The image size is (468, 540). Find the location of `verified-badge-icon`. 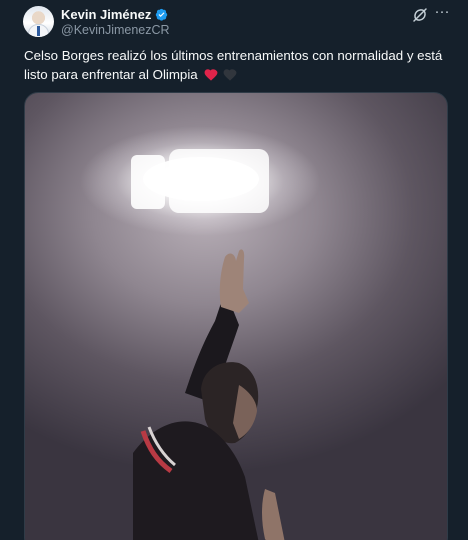

verified-badge-icon is located at coordinates (162, 14).